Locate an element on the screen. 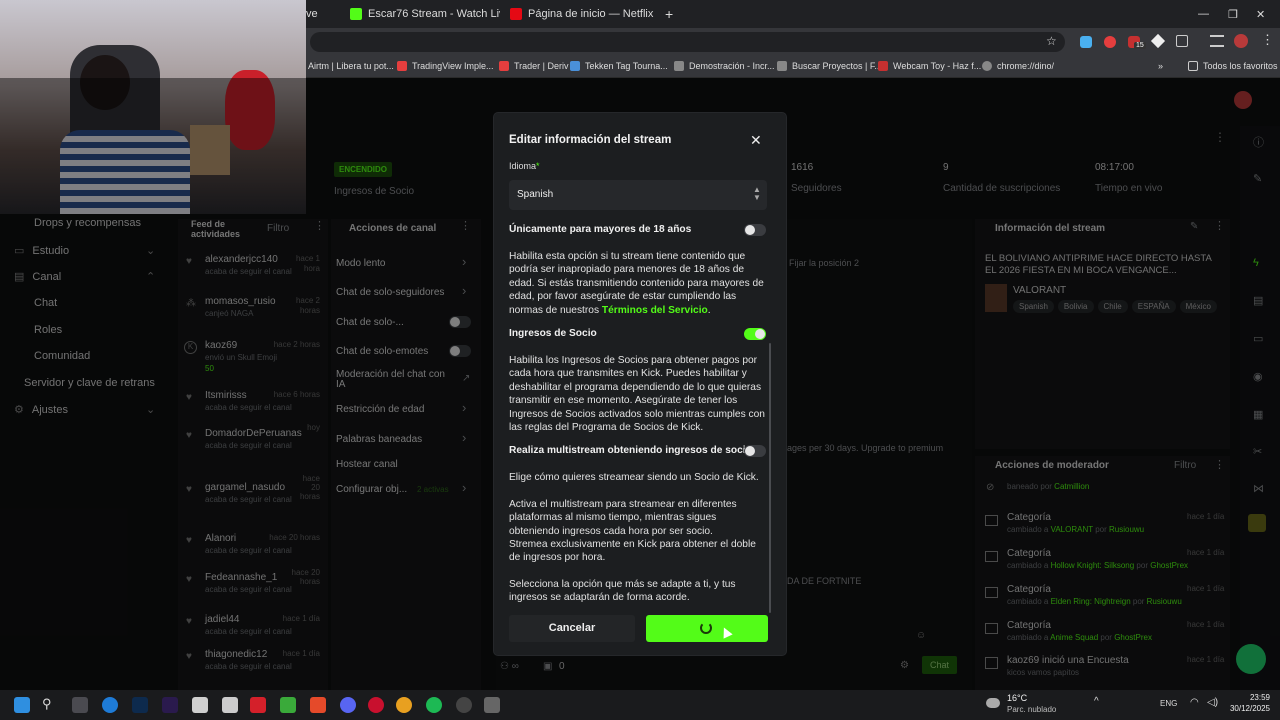  chrome-icon is located at coordinates (404, 705).